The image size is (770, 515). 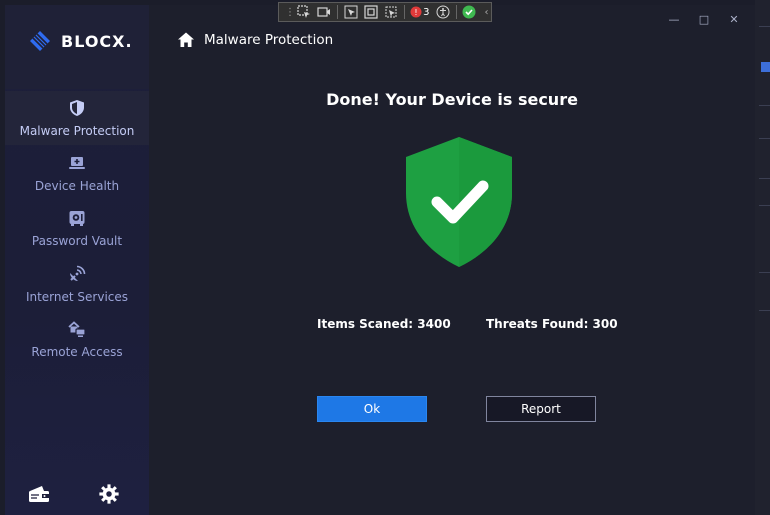 I want to click on brand-logo: BLOCX., so click(x=81, y=41).